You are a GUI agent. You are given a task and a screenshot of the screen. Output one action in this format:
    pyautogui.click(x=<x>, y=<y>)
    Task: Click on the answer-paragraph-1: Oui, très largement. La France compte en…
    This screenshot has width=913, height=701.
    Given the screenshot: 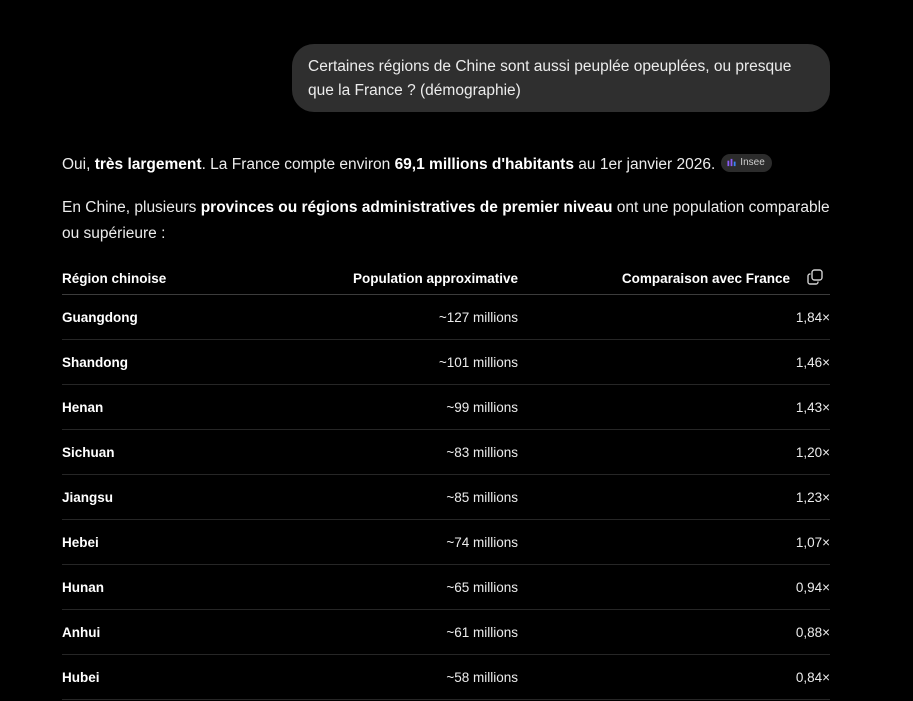 What is the action you would take?
    pyautogui.click(x=447, y=165)
    